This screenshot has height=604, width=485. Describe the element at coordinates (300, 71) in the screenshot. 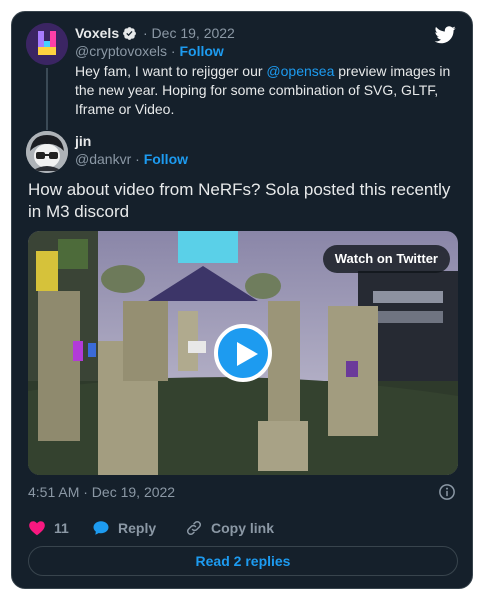

I see `opensea-mention-link: @opensea` at that location.